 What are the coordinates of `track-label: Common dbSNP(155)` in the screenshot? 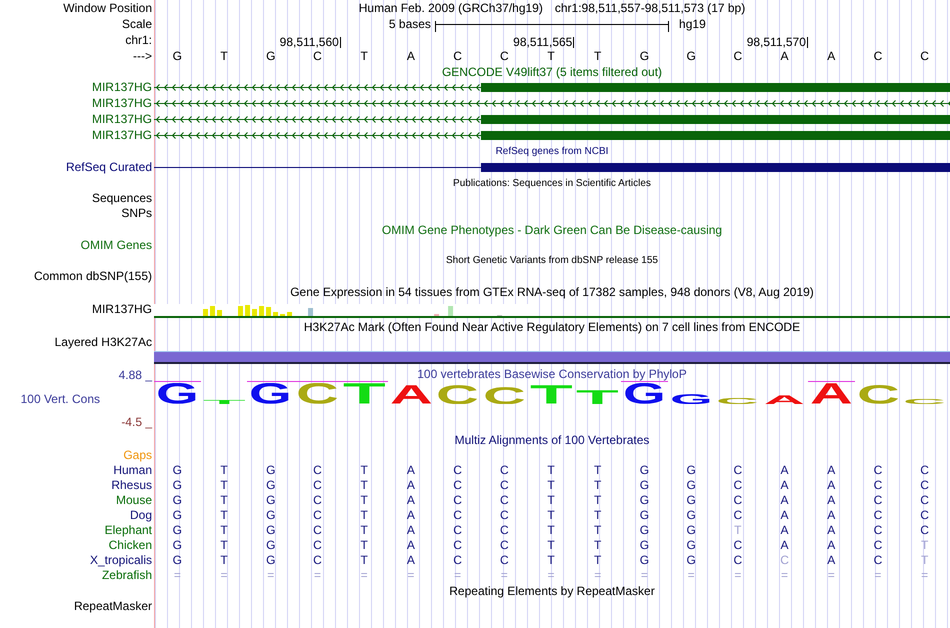 It's located at (93, 275).